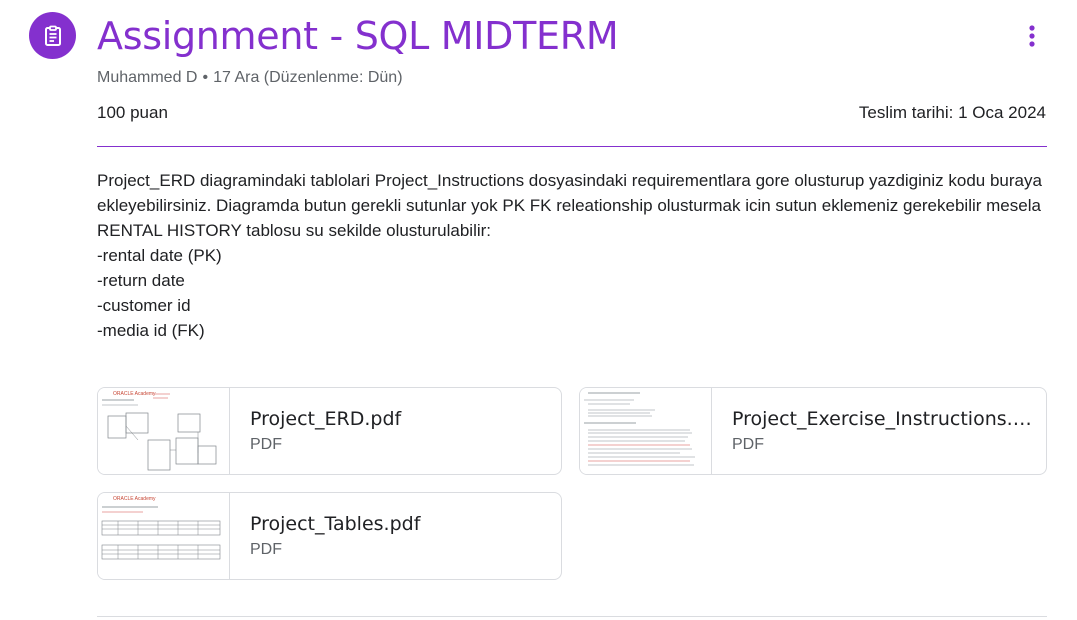 Image resolution: width=1077 pixels, height=620 pixels. What do you see at coordinates (813, 431) in the screenshot?
I see `attachment-card: Project_Exercise_Instructions.pdf PDF` at bounding box center [813, 431].